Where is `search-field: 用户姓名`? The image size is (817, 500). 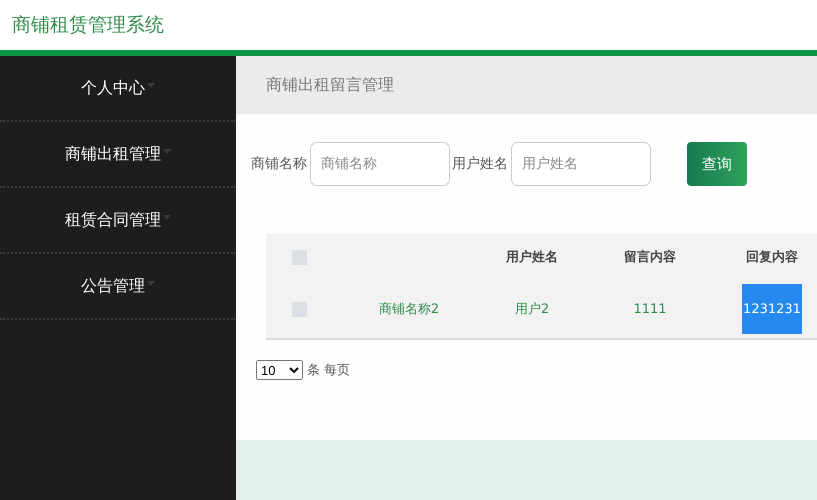 search-field: 用户姓名 is located at coordinates (581, 164).